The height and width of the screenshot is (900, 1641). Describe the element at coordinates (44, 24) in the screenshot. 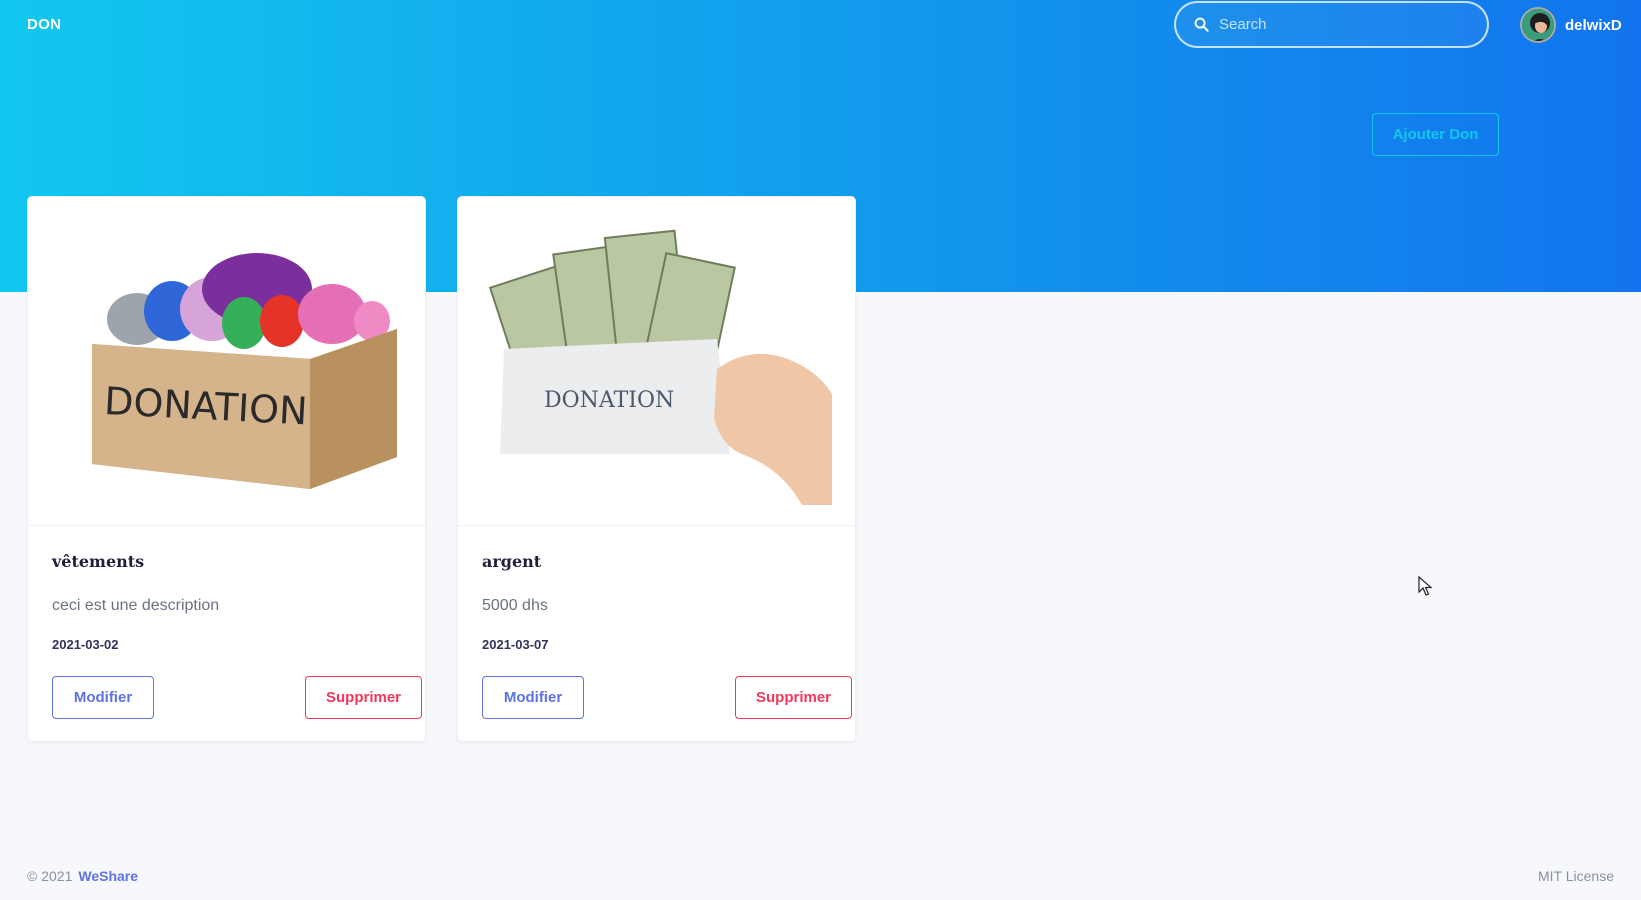

I see `navbar-brand: DON` at that location.